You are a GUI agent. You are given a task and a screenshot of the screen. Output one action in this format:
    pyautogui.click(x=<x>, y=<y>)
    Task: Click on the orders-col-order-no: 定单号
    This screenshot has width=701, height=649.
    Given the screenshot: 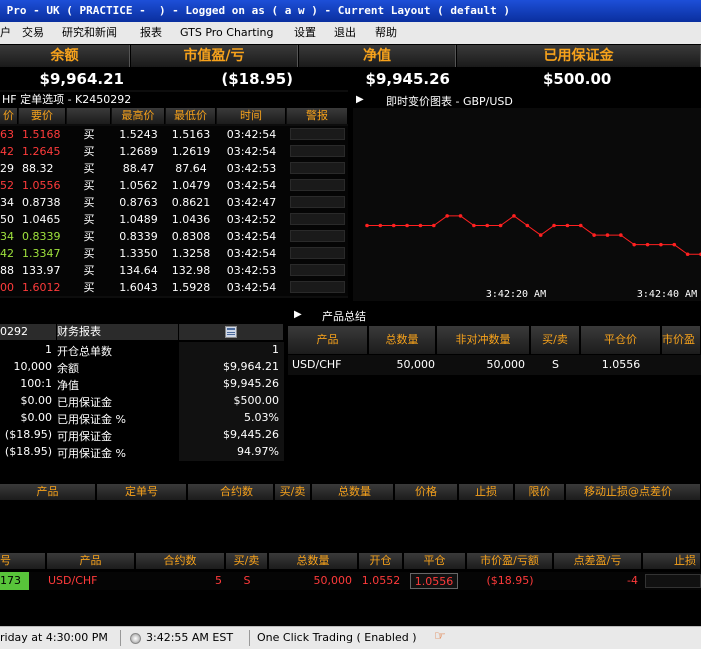 What is the action you would take?
    pyautogui.click(x=142, y=492)
    